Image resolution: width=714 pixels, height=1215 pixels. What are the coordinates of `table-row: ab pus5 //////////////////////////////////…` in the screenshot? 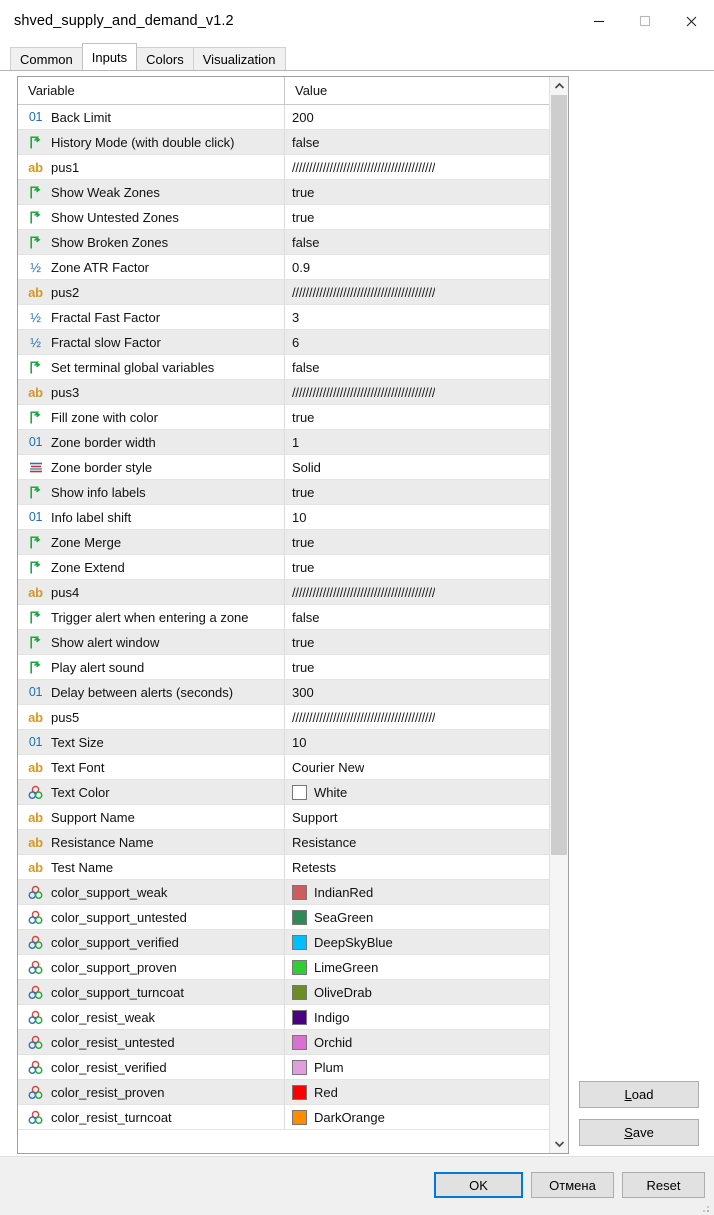 It's located at (283, 717).